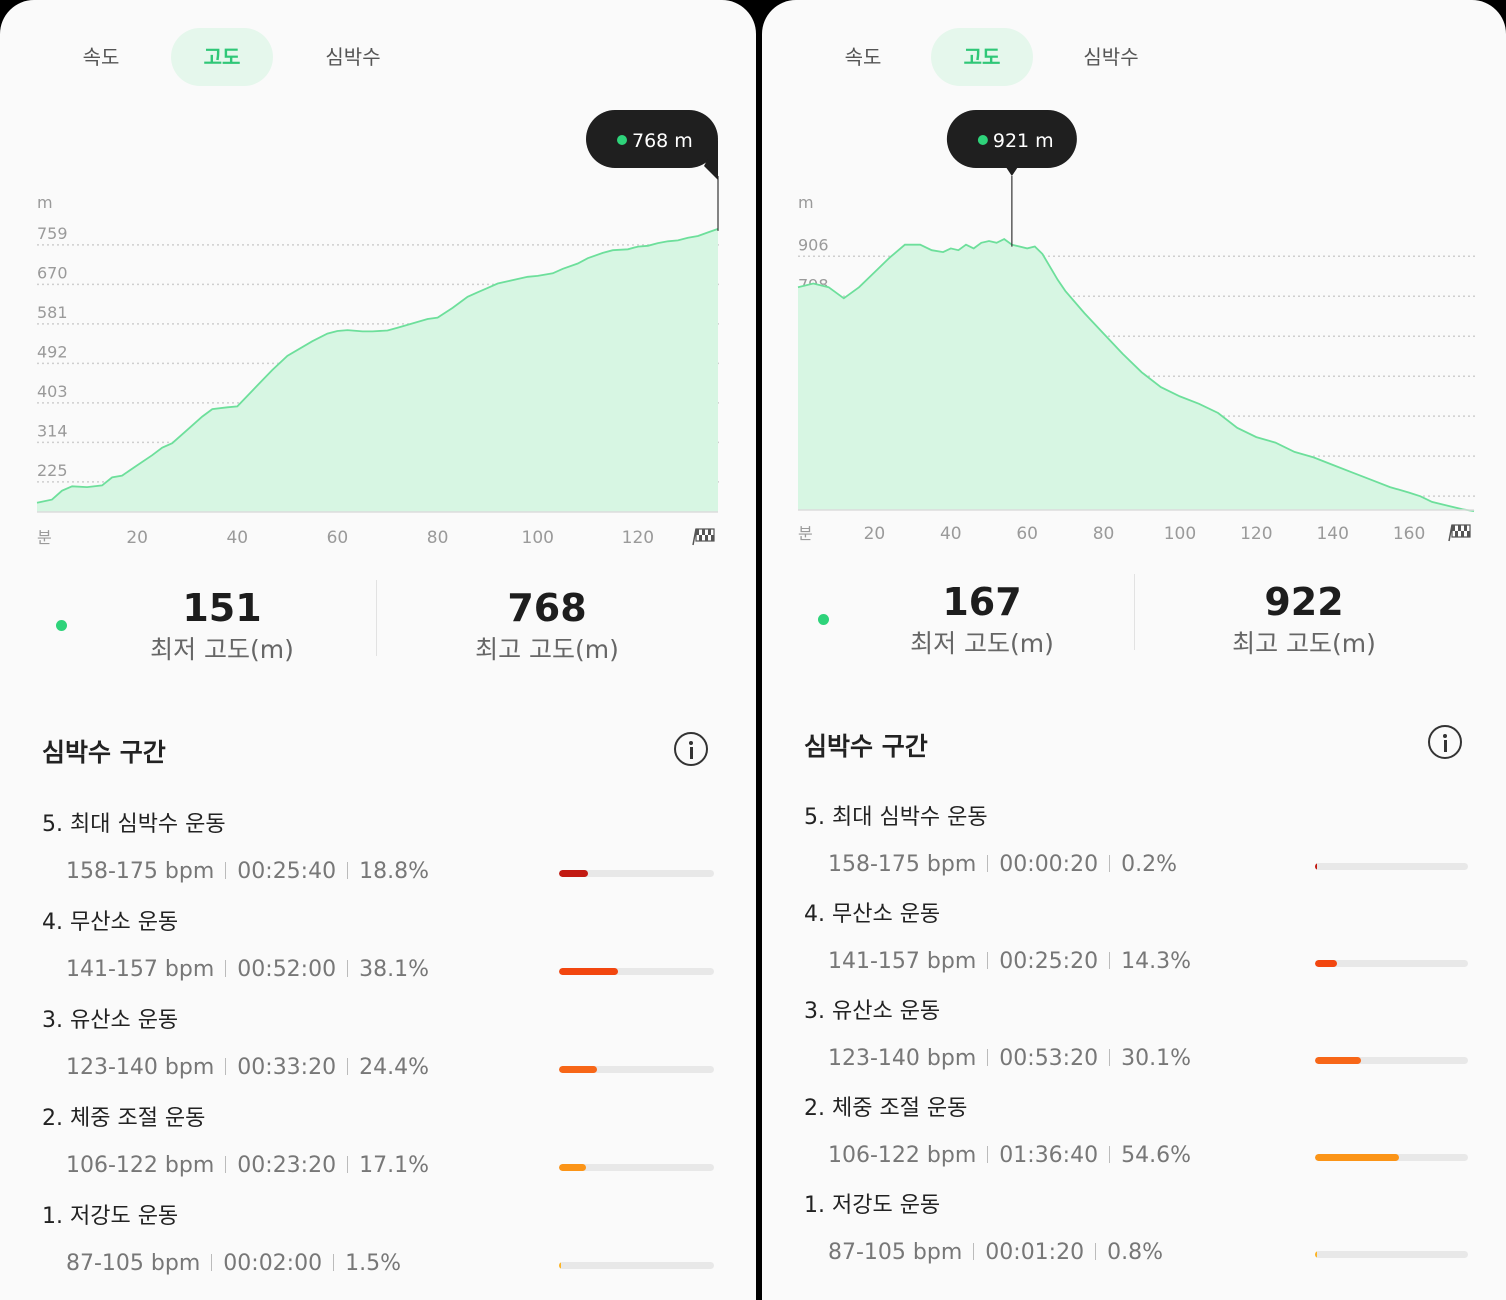 The height and width of the screenshot is (1300, 1506). What do you see at coordinates (52, 272) in the screenshot?
I see `y-tick-label: 670` at bounding box center [52, 272].